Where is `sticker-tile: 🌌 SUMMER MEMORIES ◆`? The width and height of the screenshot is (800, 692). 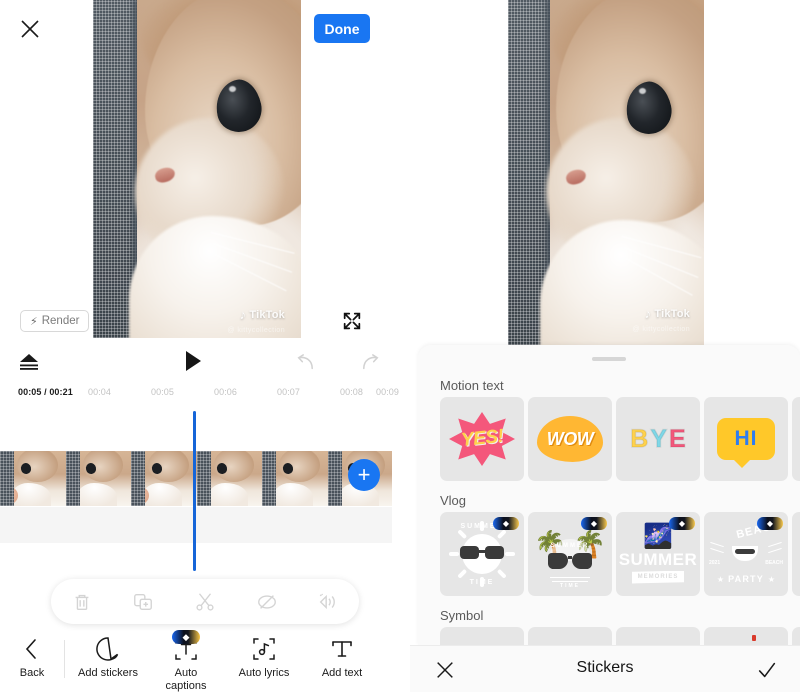 sticker-tile: 🌌 SUMMER MEMORIES ◆ is located at coordinates (658, 554).